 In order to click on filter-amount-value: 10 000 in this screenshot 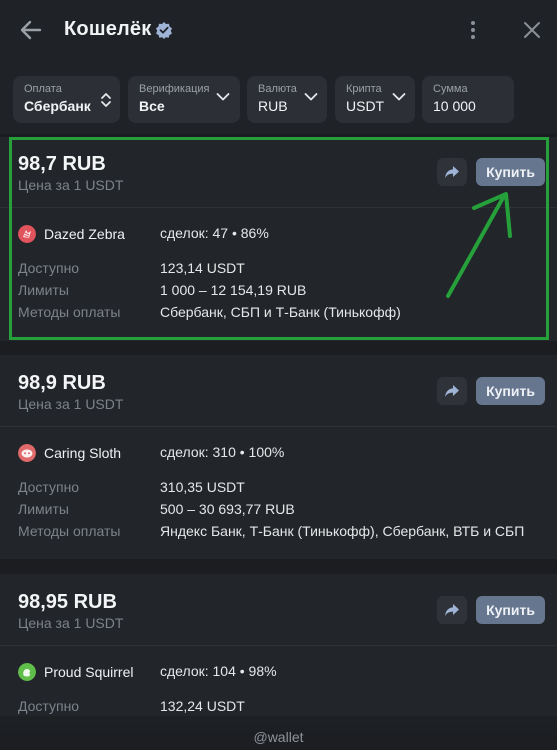, I will do `click(454, 106)`.